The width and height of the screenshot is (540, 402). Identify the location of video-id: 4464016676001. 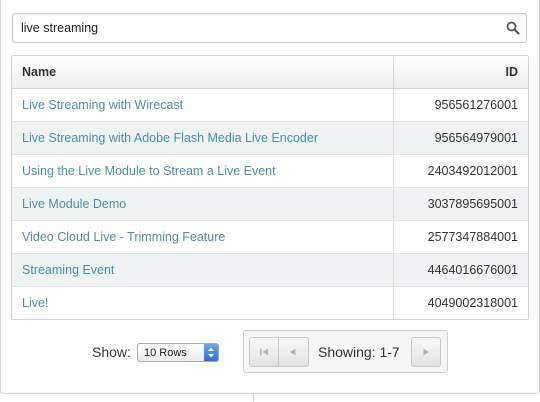
(472, 270).